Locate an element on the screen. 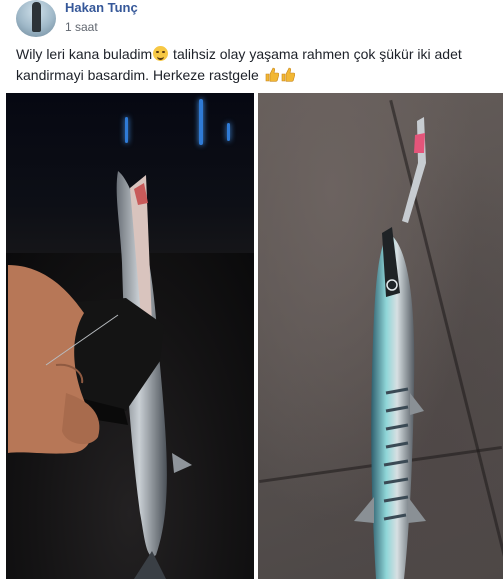 The image size is (503, 579). fish-illustration is located at coordinates (390, 348).